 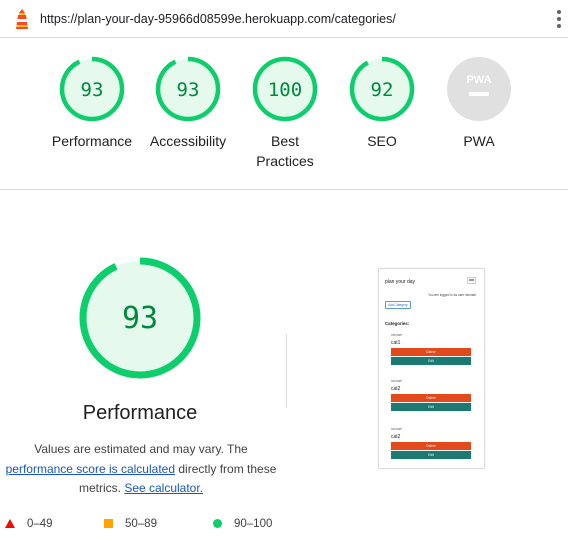 I want to click on gauge-label: Accessibility, so click(x=188, y=141).